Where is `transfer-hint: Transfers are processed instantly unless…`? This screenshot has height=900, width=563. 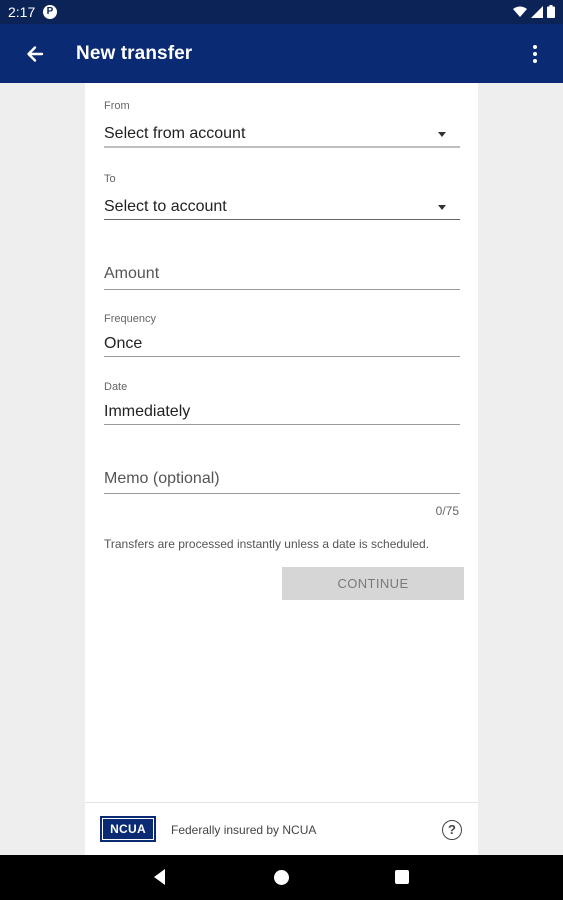
transfer-hint: Transfers are processed instantly unless… is located at coordinates (267, 544).